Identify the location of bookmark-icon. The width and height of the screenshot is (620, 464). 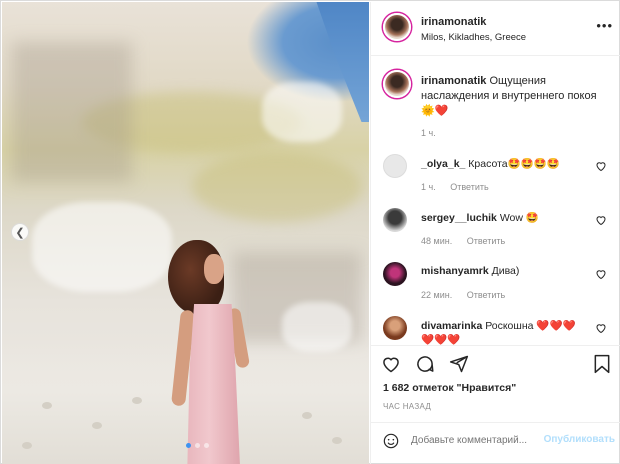
(602, 364).